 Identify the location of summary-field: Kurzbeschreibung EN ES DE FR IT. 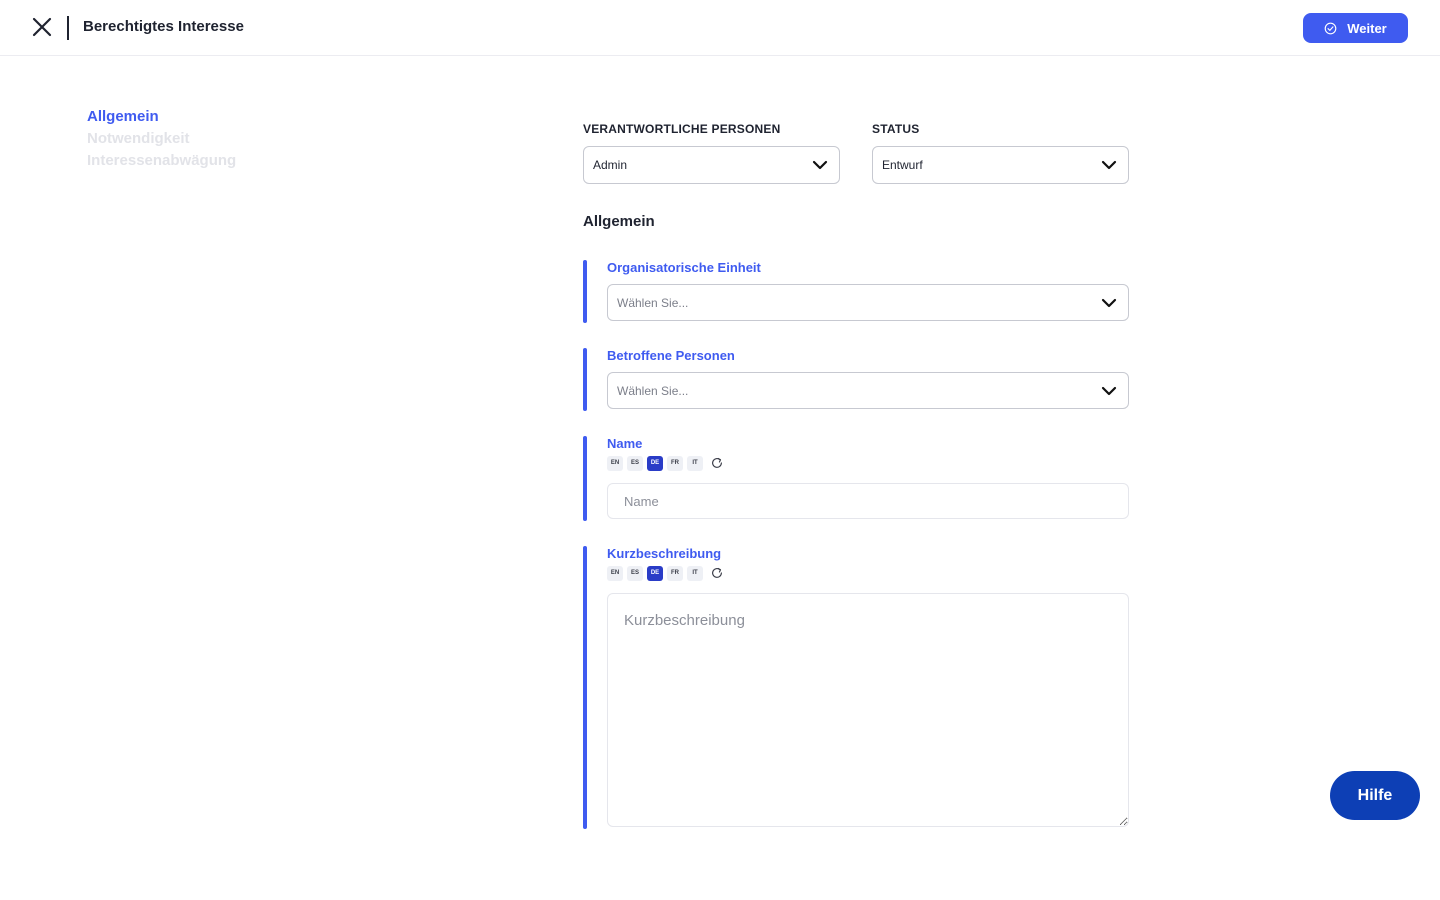
(856, 687).